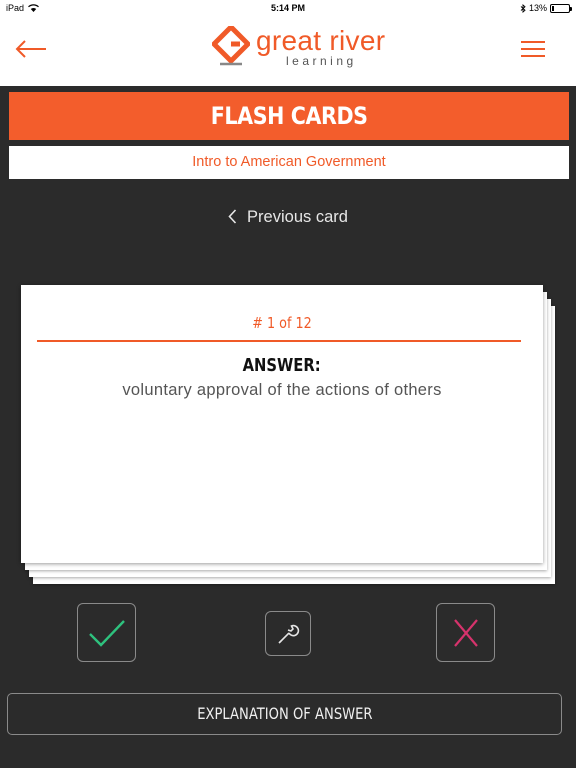 Image resolution: width=576 pixels, height=768 pixels. I want to click on logo: great river learning, so click(307, 49).